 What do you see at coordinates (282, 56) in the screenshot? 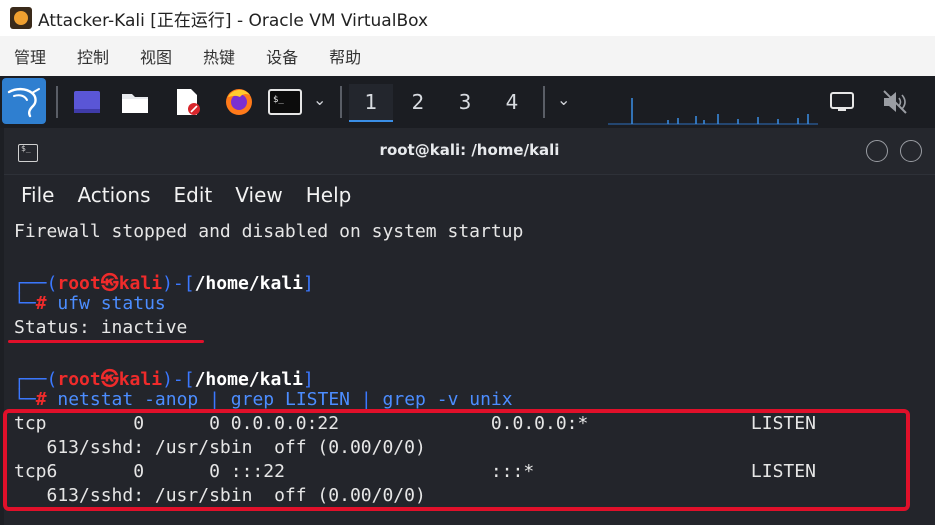
I see `menu-devices: 设备` at bounding box center [282, 56].